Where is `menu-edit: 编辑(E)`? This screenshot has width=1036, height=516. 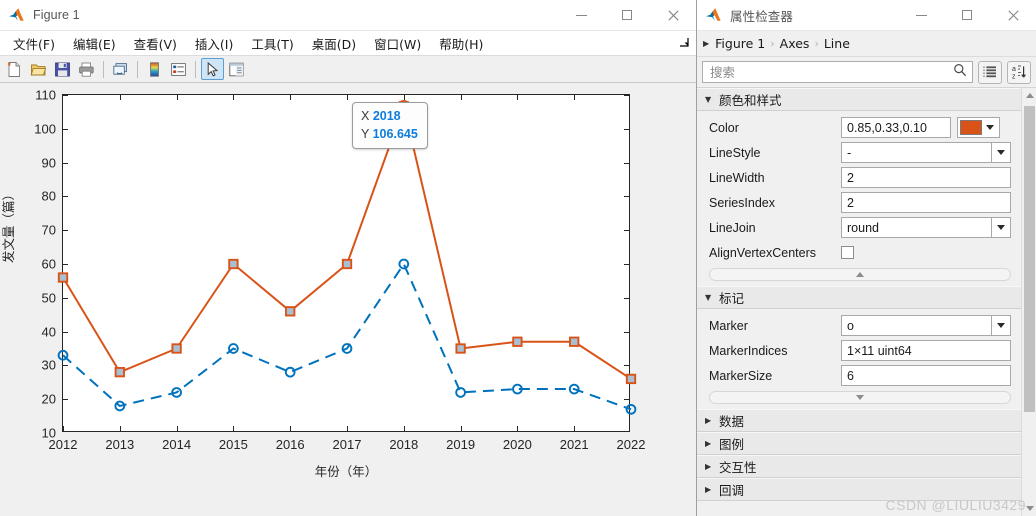
menu-edit: 编辑(E) is located at coordinates (94, 43).